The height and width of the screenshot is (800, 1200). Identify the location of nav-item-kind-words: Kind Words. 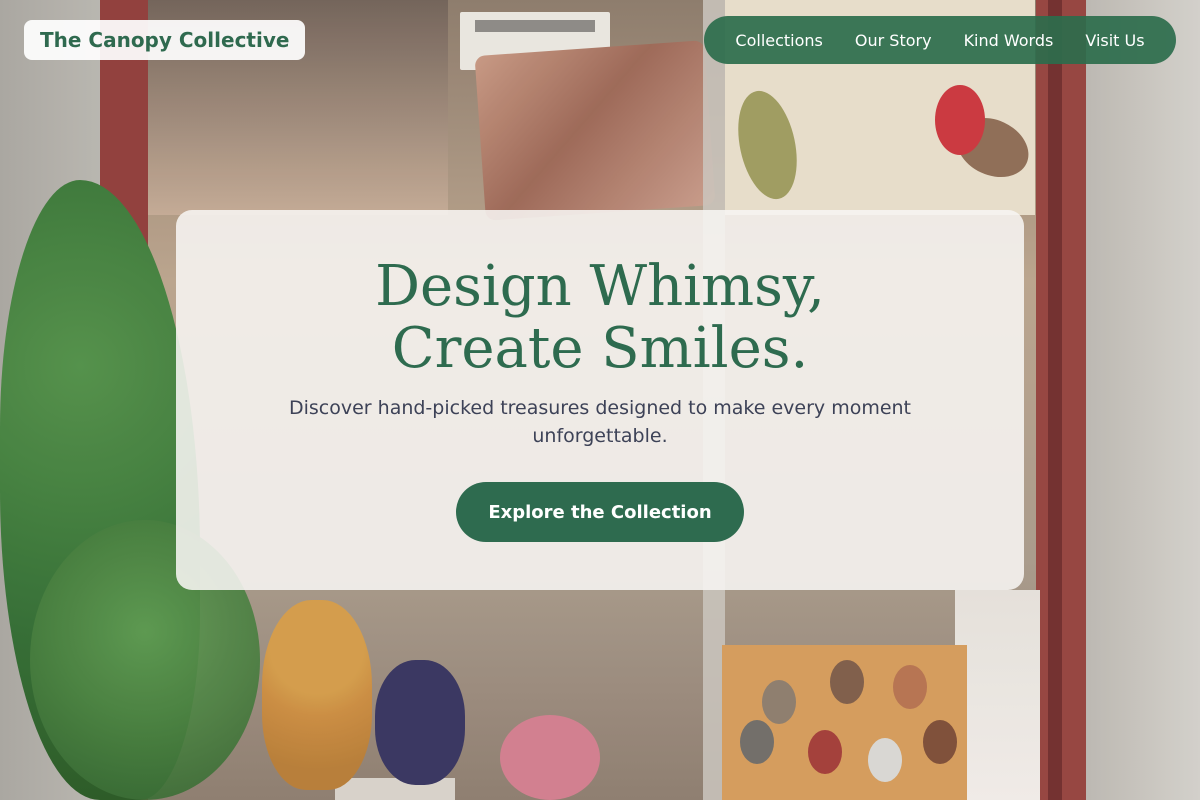
(1009, 40).